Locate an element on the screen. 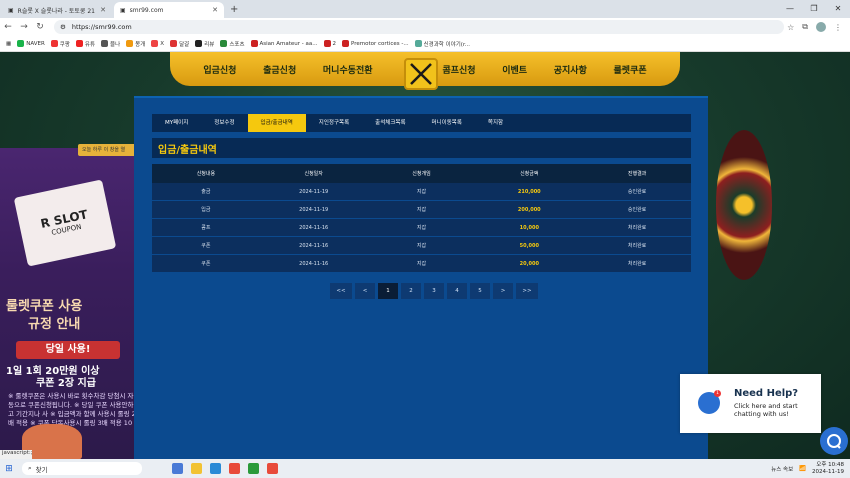  bookmark-item: 블나 is located at coordinates (110, 44).